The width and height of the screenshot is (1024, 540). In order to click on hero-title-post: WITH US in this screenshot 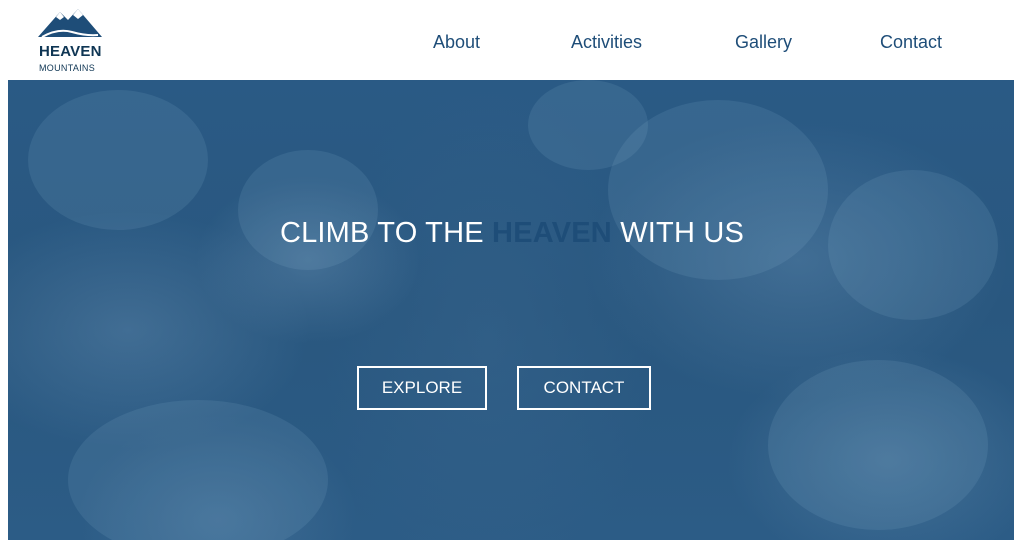, I will do `click(678, 233)`.